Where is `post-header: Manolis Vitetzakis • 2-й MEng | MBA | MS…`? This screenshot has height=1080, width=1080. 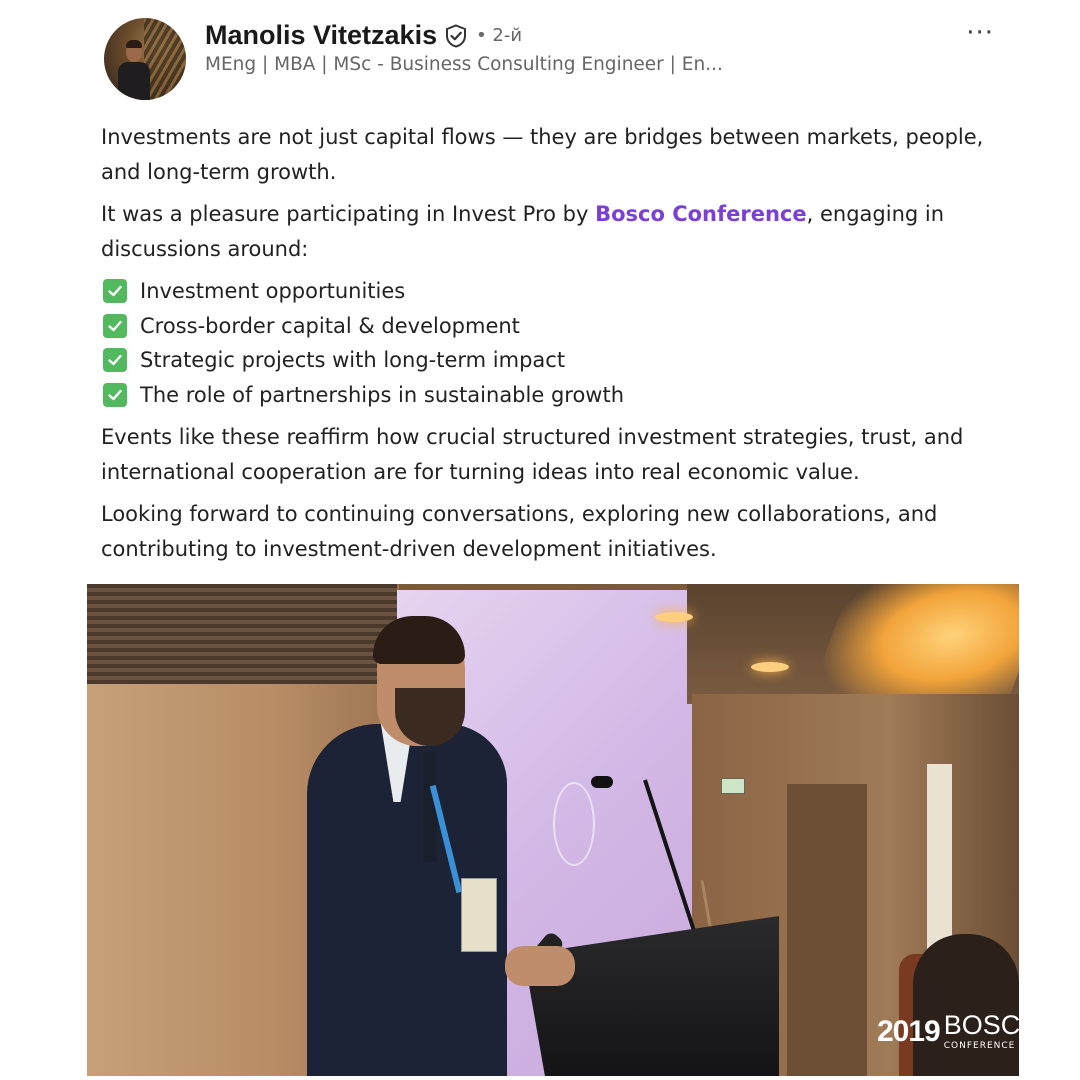
post-header: Manolis Vitetzakis • 2-й MEng | MBA | MS… is located at coordinates (554, 63).